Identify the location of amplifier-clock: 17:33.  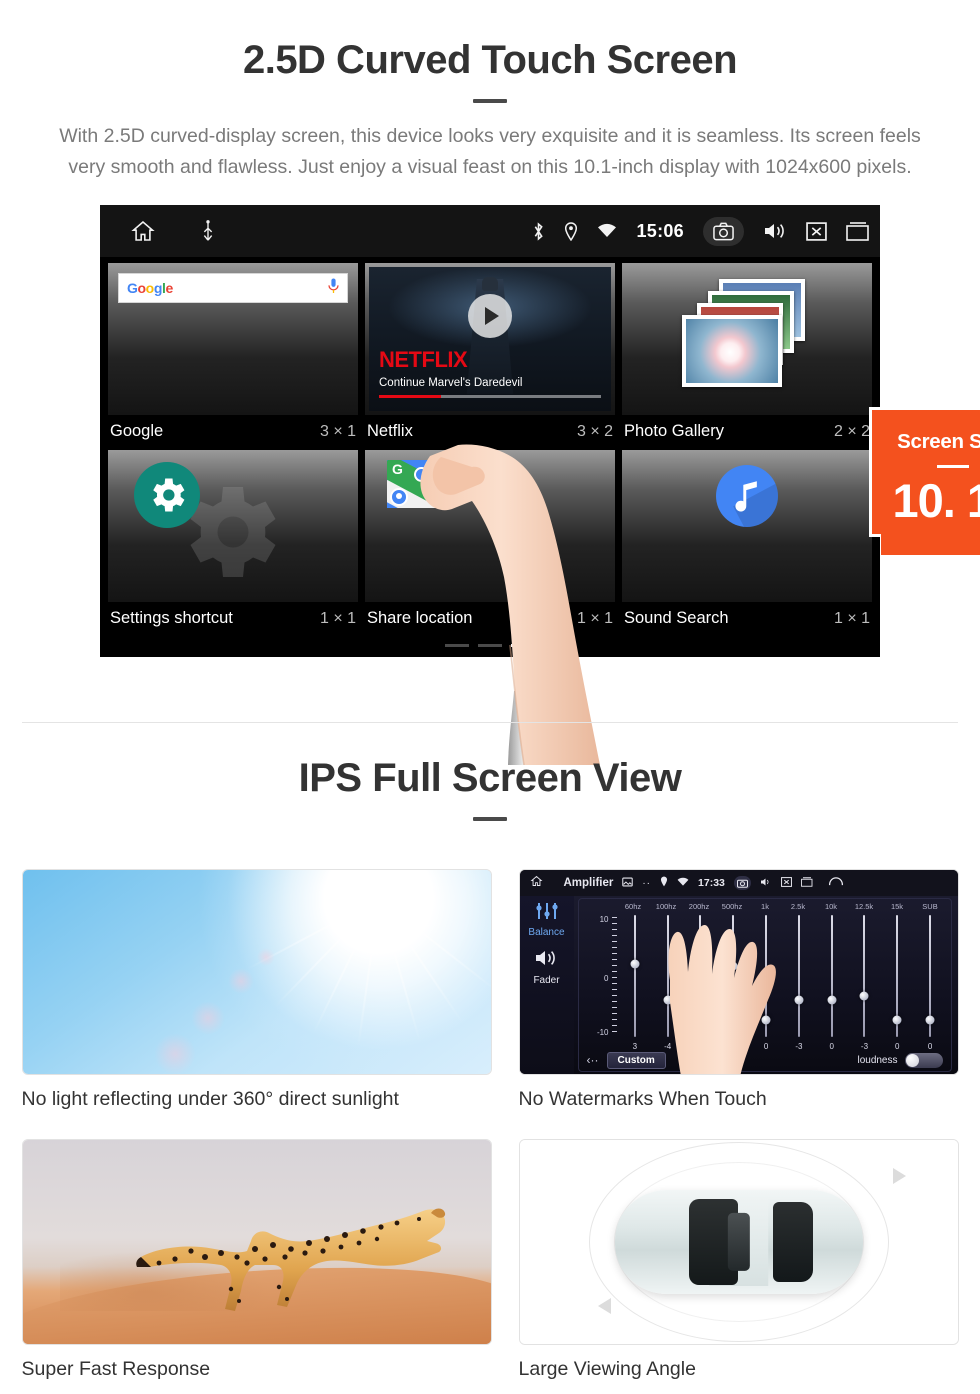
(711, 883).